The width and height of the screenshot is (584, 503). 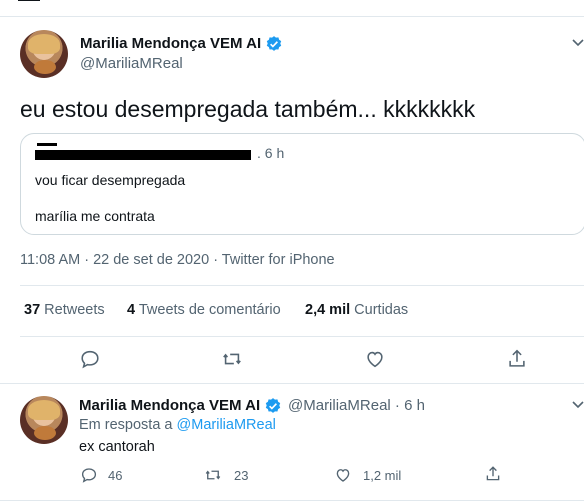 What do you see at coordinates (302, 336) in the screenshot?
I see `stats-divider-bottom` at bounding box center [302, 336].